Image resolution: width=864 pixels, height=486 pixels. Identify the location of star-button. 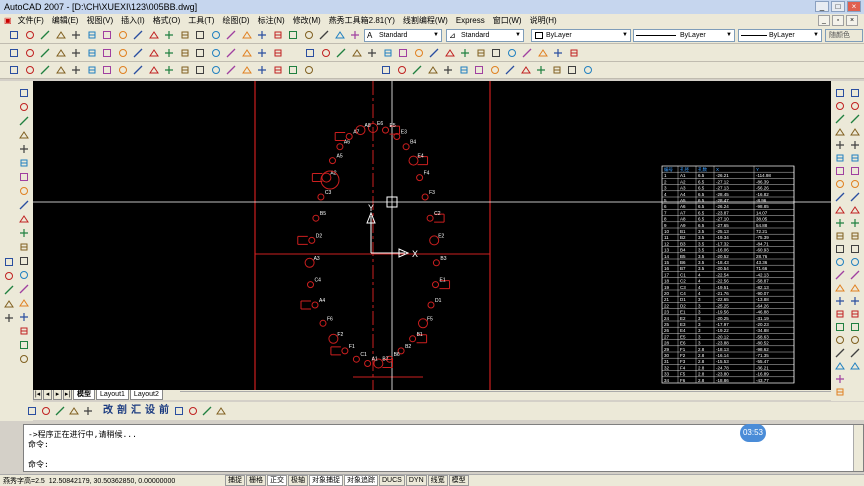
(588, 70).